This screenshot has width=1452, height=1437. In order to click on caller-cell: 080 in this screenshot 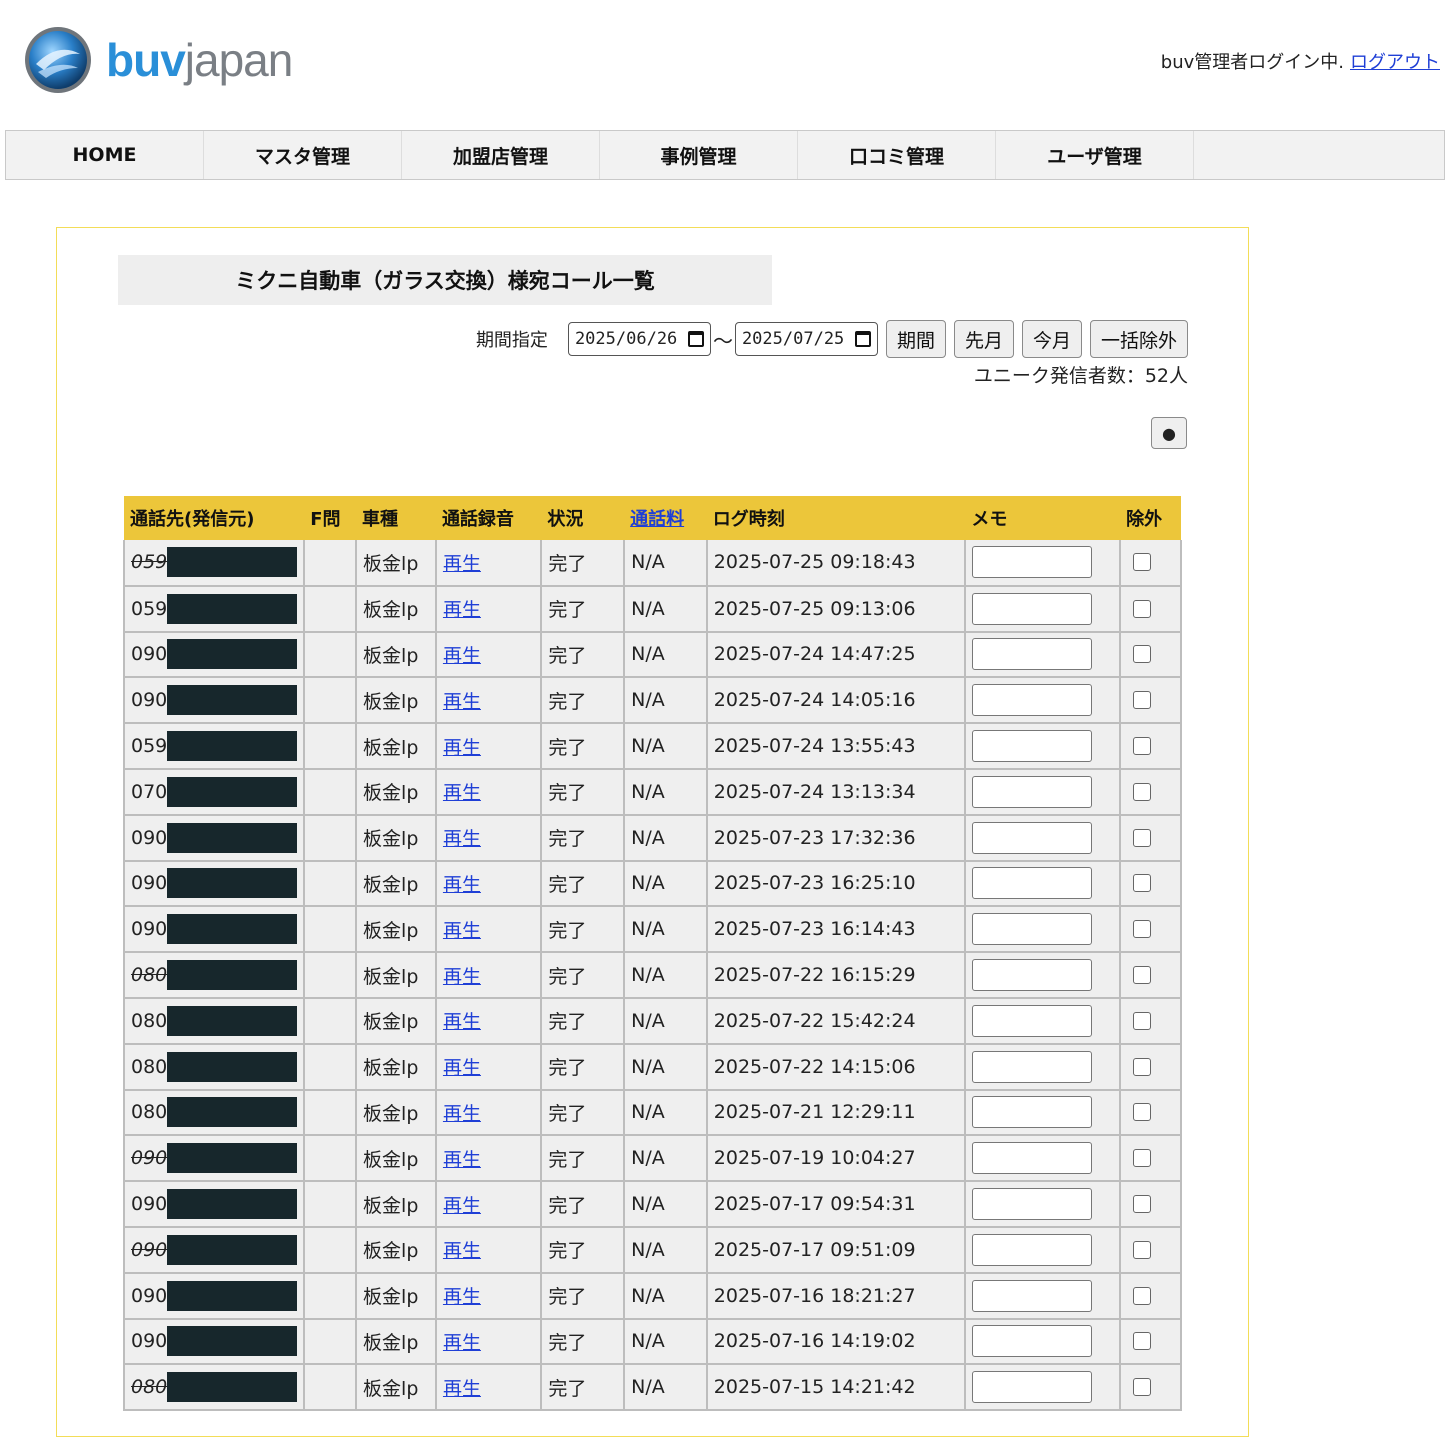, I will do `click(214, 975)`.